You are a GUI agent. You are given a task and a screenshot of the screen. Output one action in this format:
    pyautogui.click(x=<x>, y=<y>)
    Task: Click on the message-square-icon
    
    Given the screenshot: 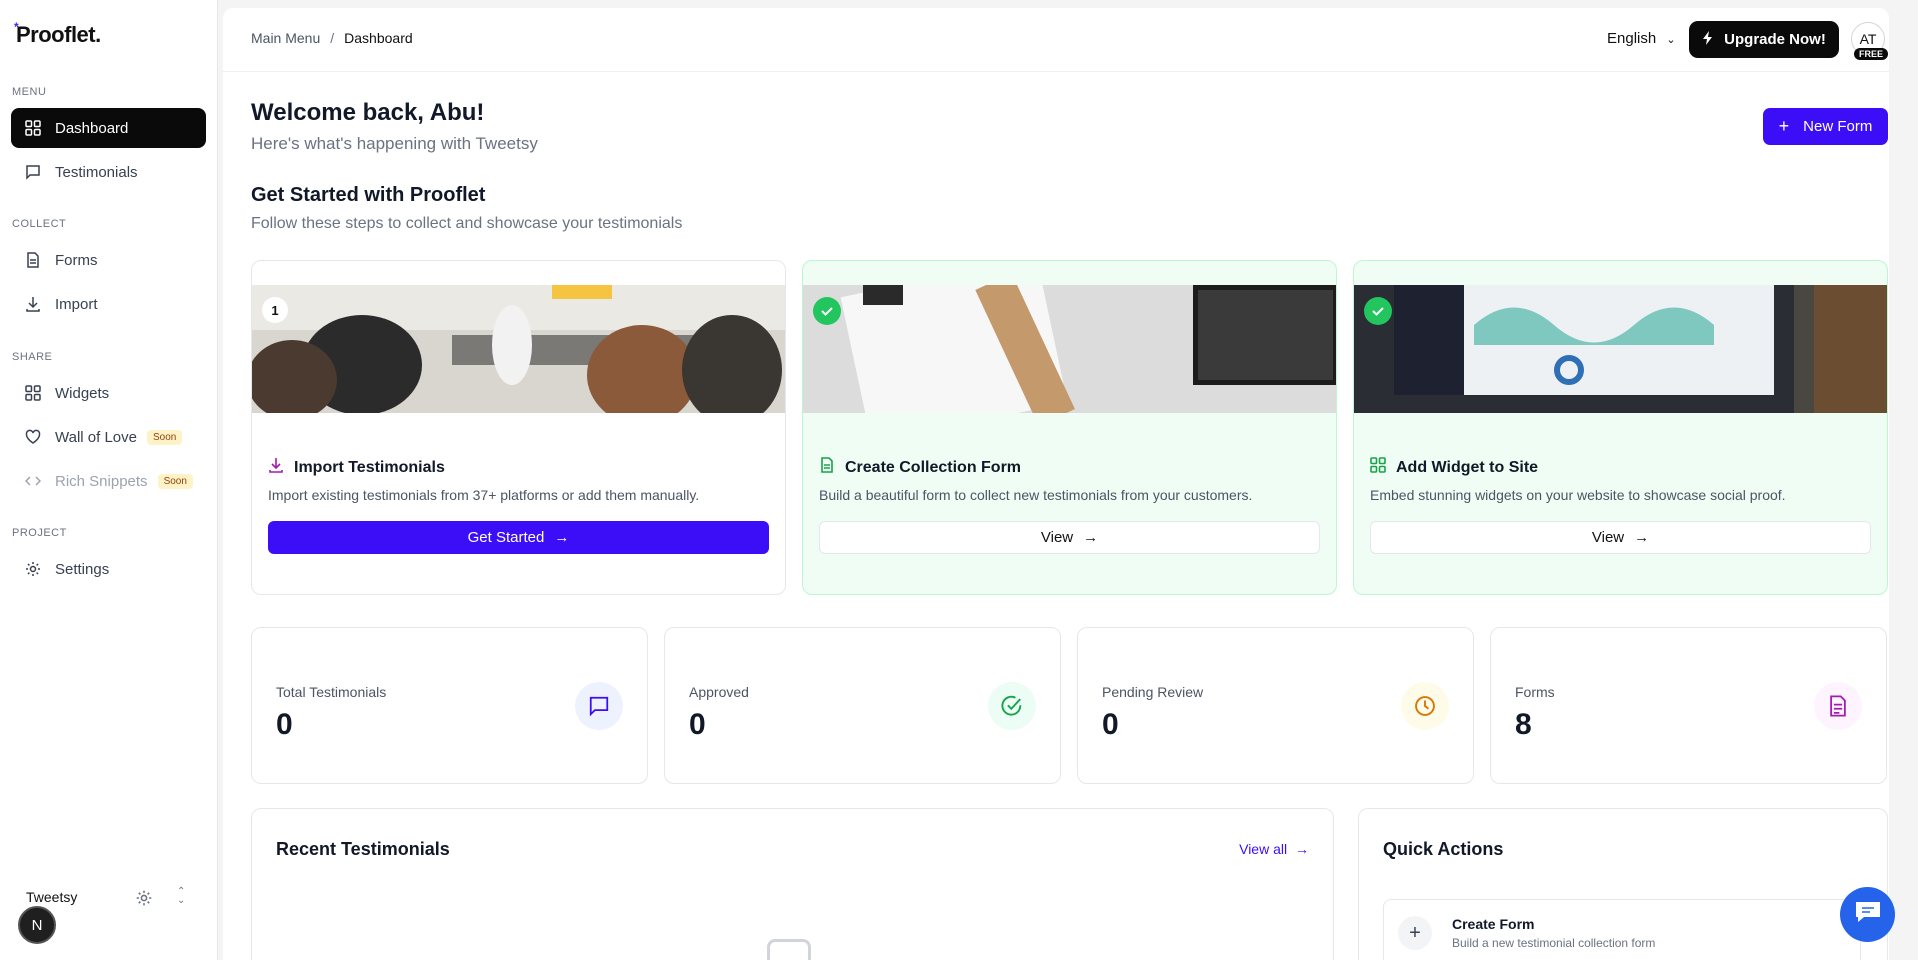 What is the action you would take?
    pyautogui.click(x=33, y=172)
    